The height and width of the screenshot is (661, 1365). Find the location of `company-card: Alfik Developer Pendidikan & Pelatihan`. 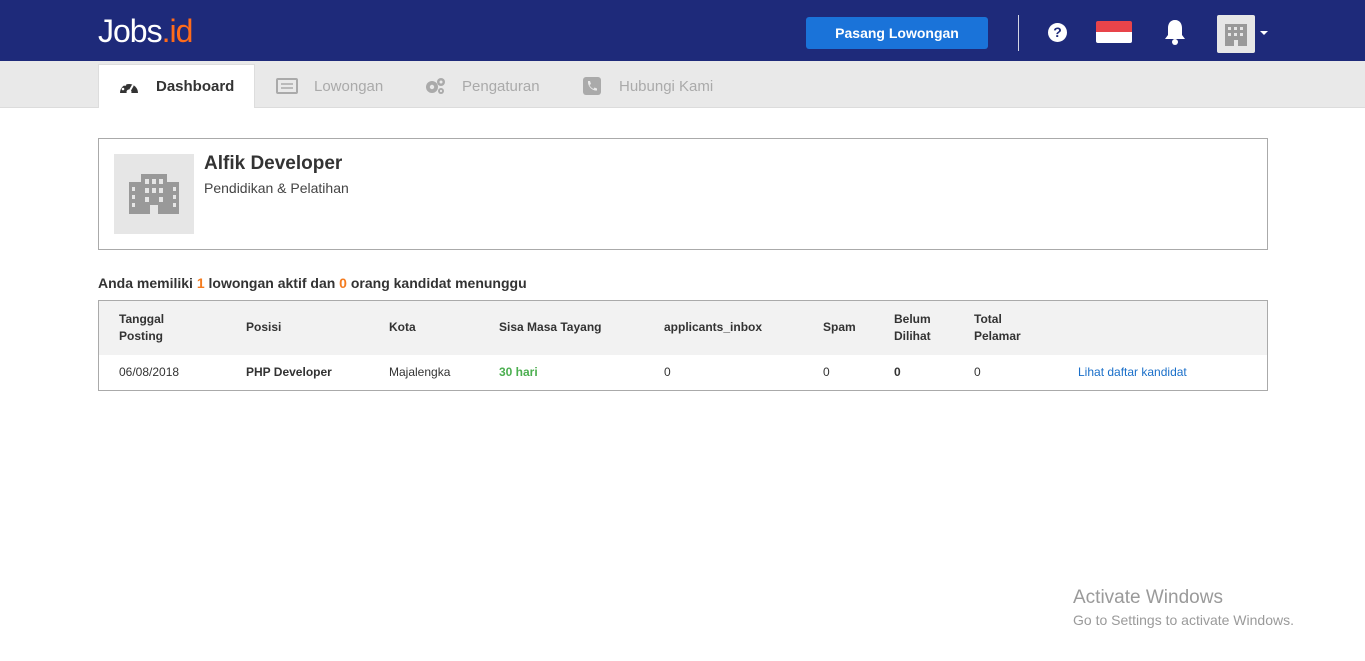

company-card: Alfik Developer Pendidikan & Pelatihan is located at coordinates (683, 194).